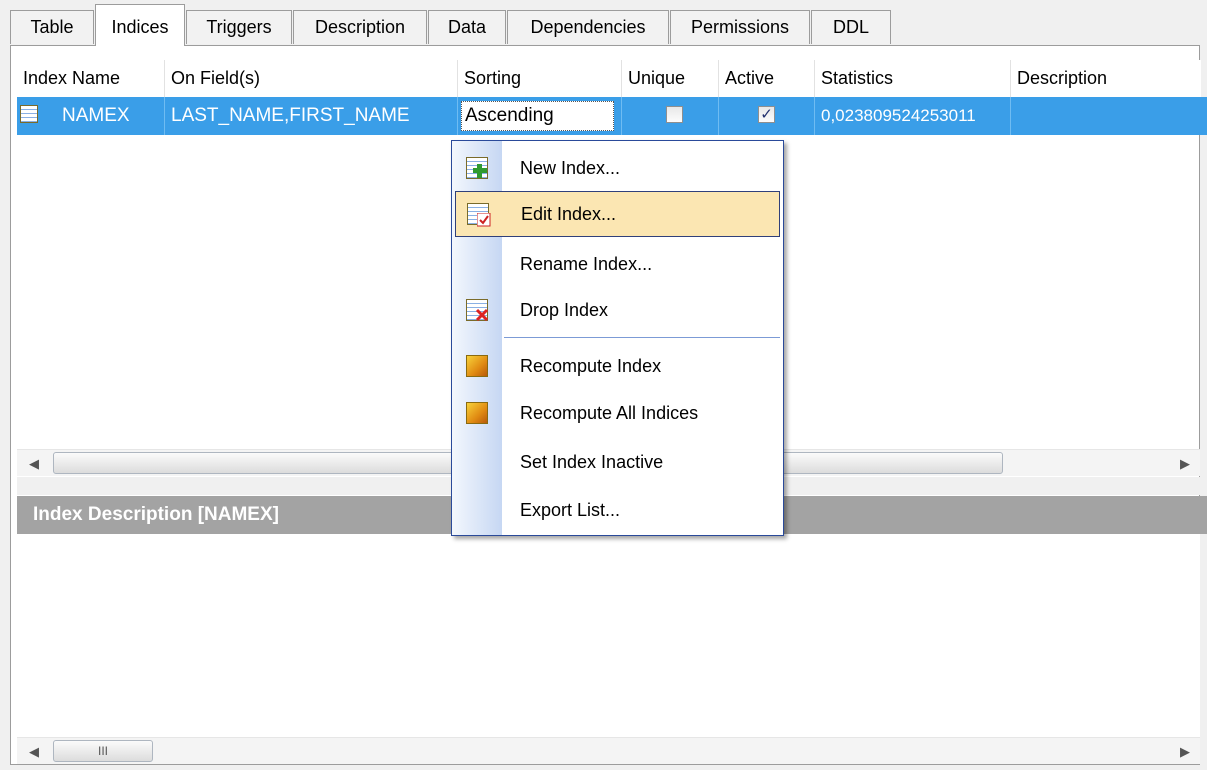 Image resolution: width=1207 pixels, height=770 pixels. I want to click on menu-item-recompute-index: Recompute Index, so click(617, 366).